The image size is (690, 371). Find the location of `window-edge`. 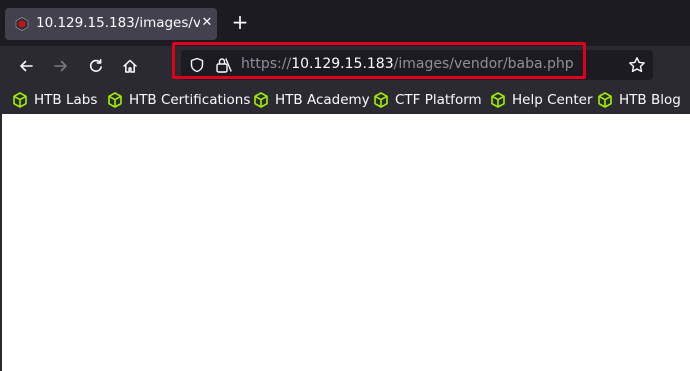

window-edge is located at coordinates (1, 242).